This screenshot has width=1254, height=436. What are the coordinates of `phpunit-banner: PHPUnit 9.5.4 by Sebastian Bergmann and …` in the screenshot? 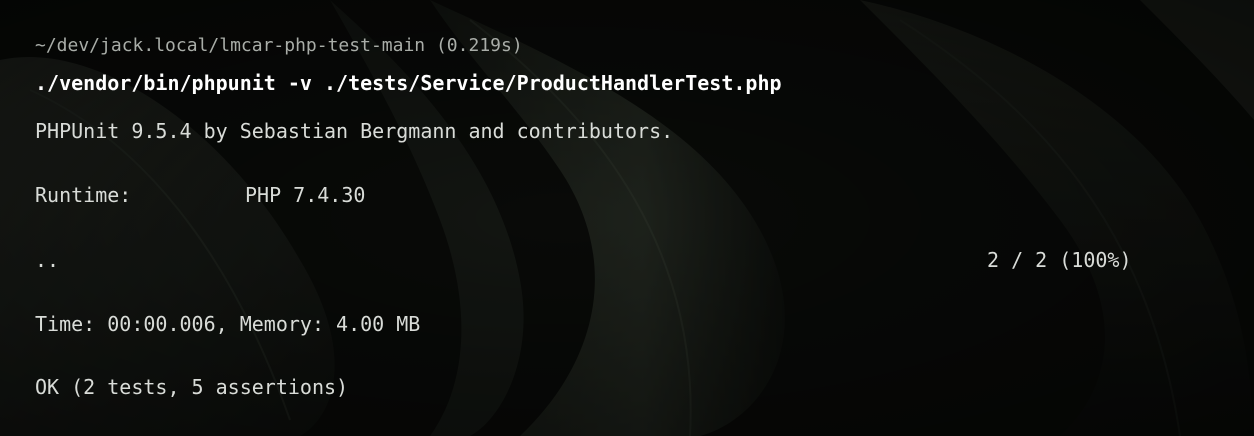 It's located at (354, 131).